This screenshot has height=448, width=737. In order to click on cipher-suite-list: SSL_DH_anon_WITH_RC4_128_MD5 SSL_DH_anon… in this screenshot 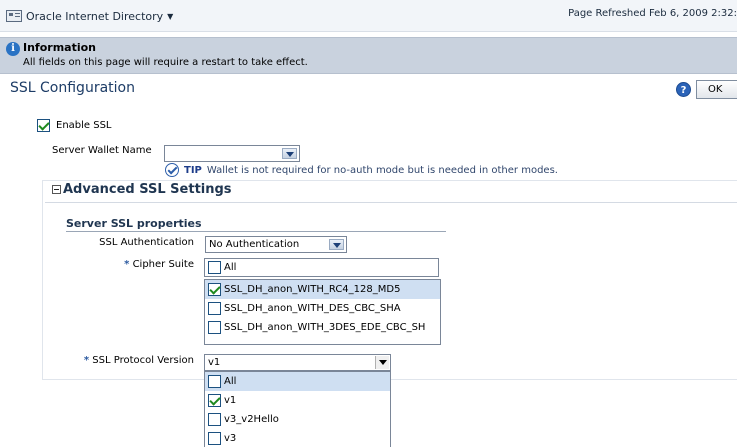, I will do `click(322, 312)`.